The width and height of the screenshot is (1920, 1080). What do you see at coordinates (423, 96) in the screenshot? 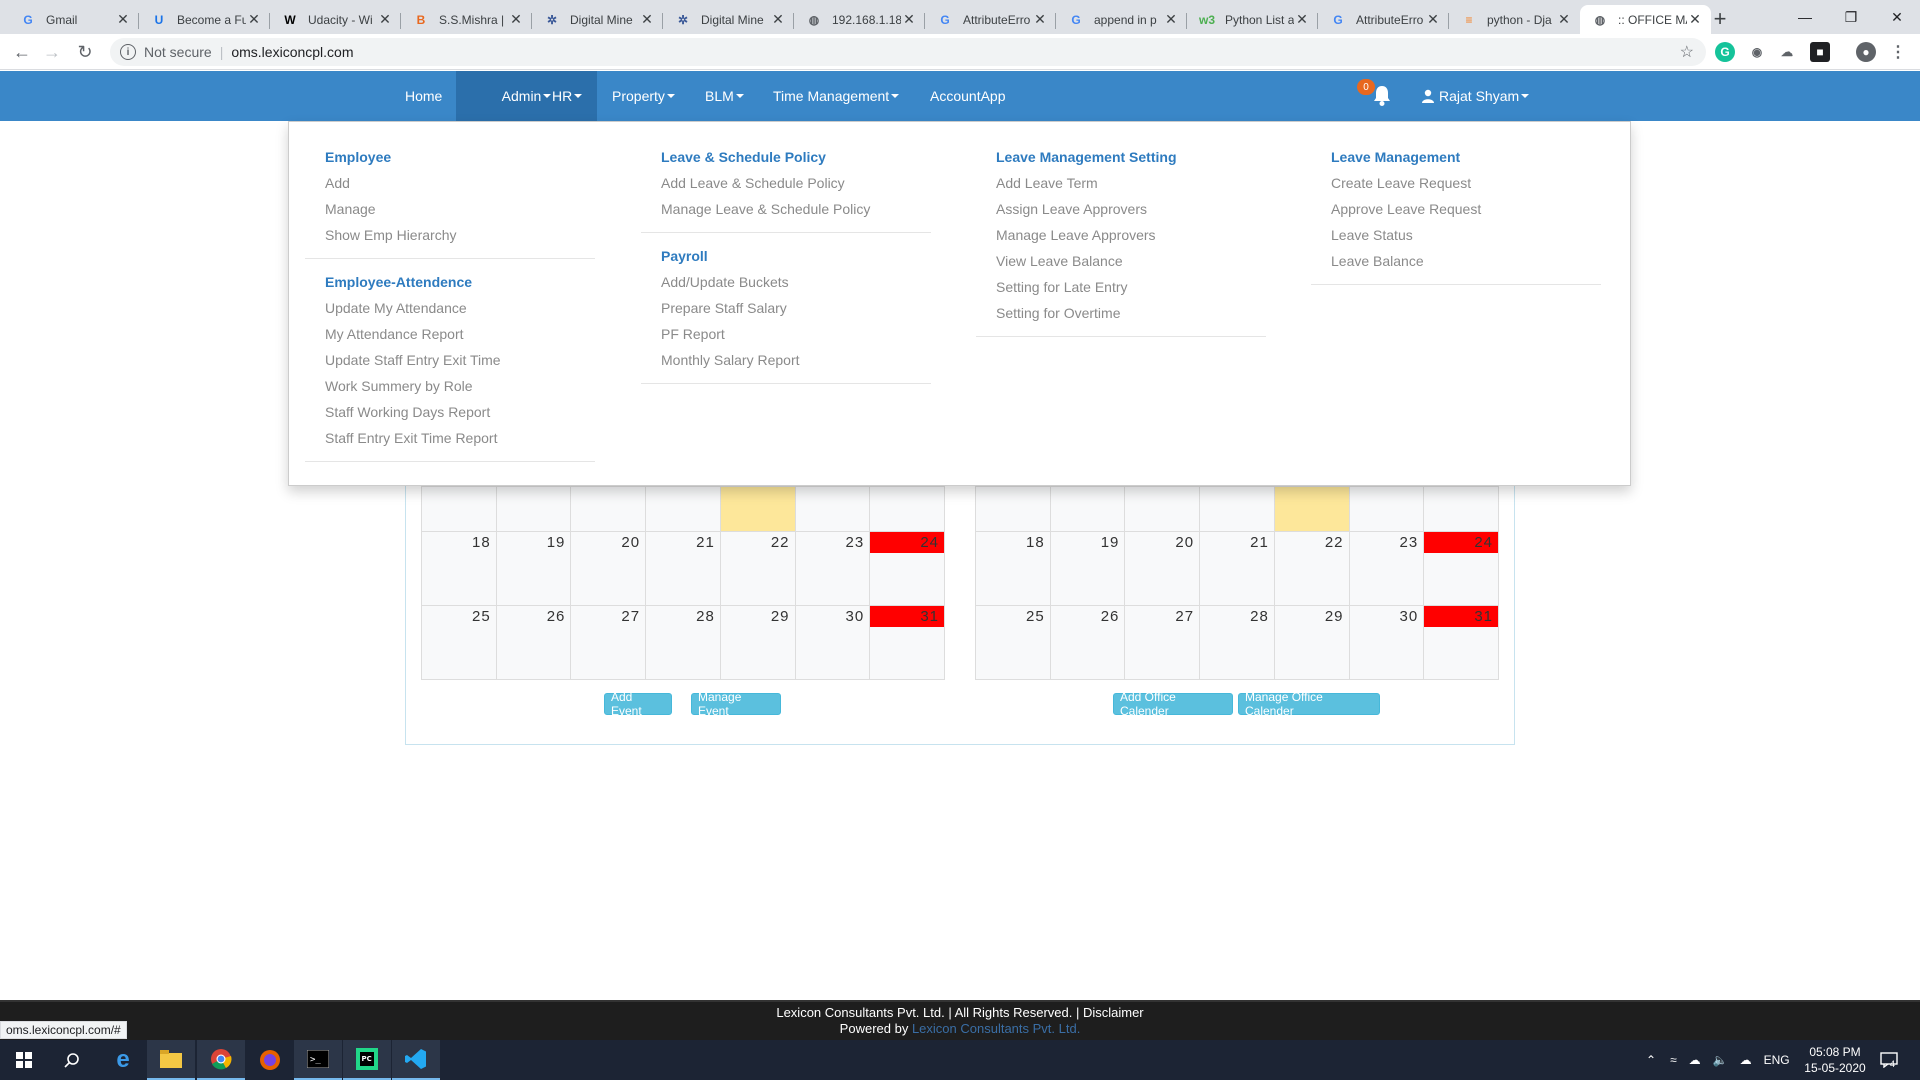
I see `nav-home: Home` at bounding box center [423, 96].